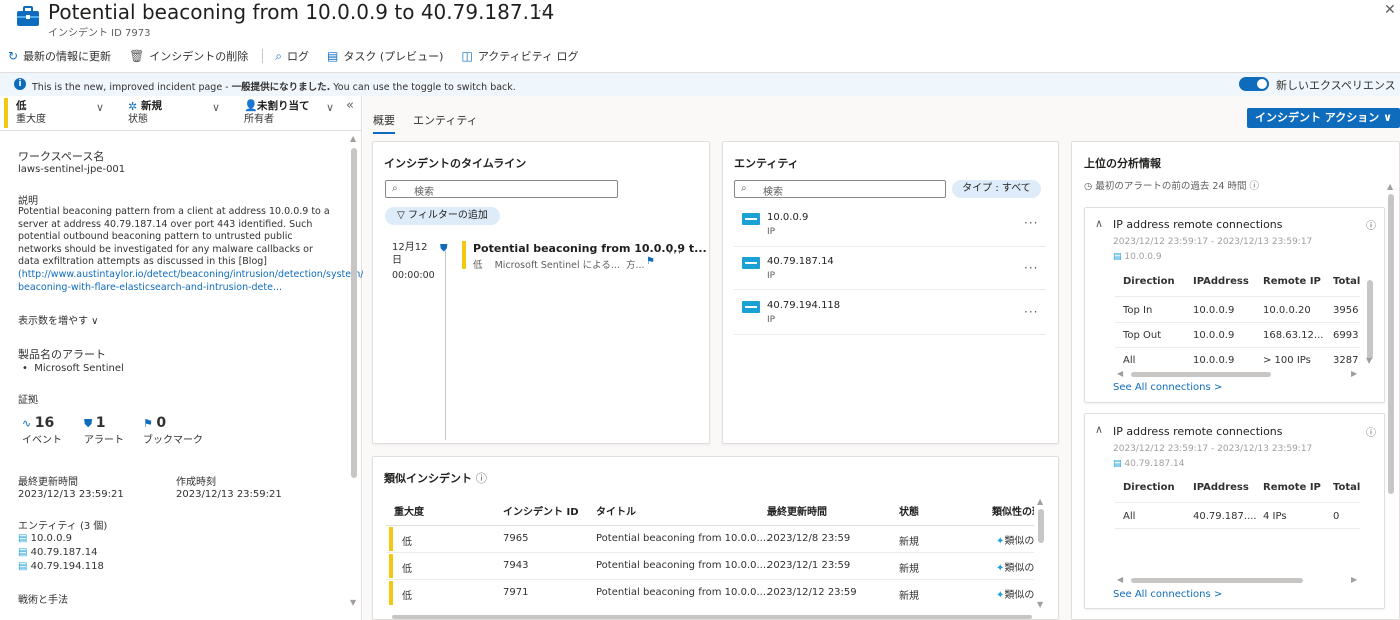 The image size is (1400, 620). What do you see at coordinates (1137, 257) in the screenshot?
I see `insight-entity: ▤ 10.0.0.9` at bounding box center [1137, 257].